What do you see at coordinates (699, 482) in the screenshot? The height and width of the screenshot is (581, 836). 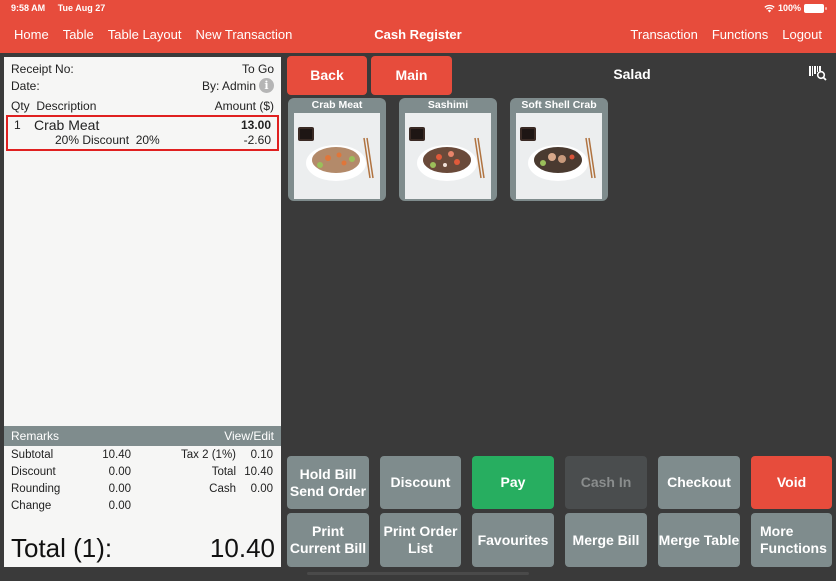 I see `checkout-button: Checkout` at bounding box center [699, 482].